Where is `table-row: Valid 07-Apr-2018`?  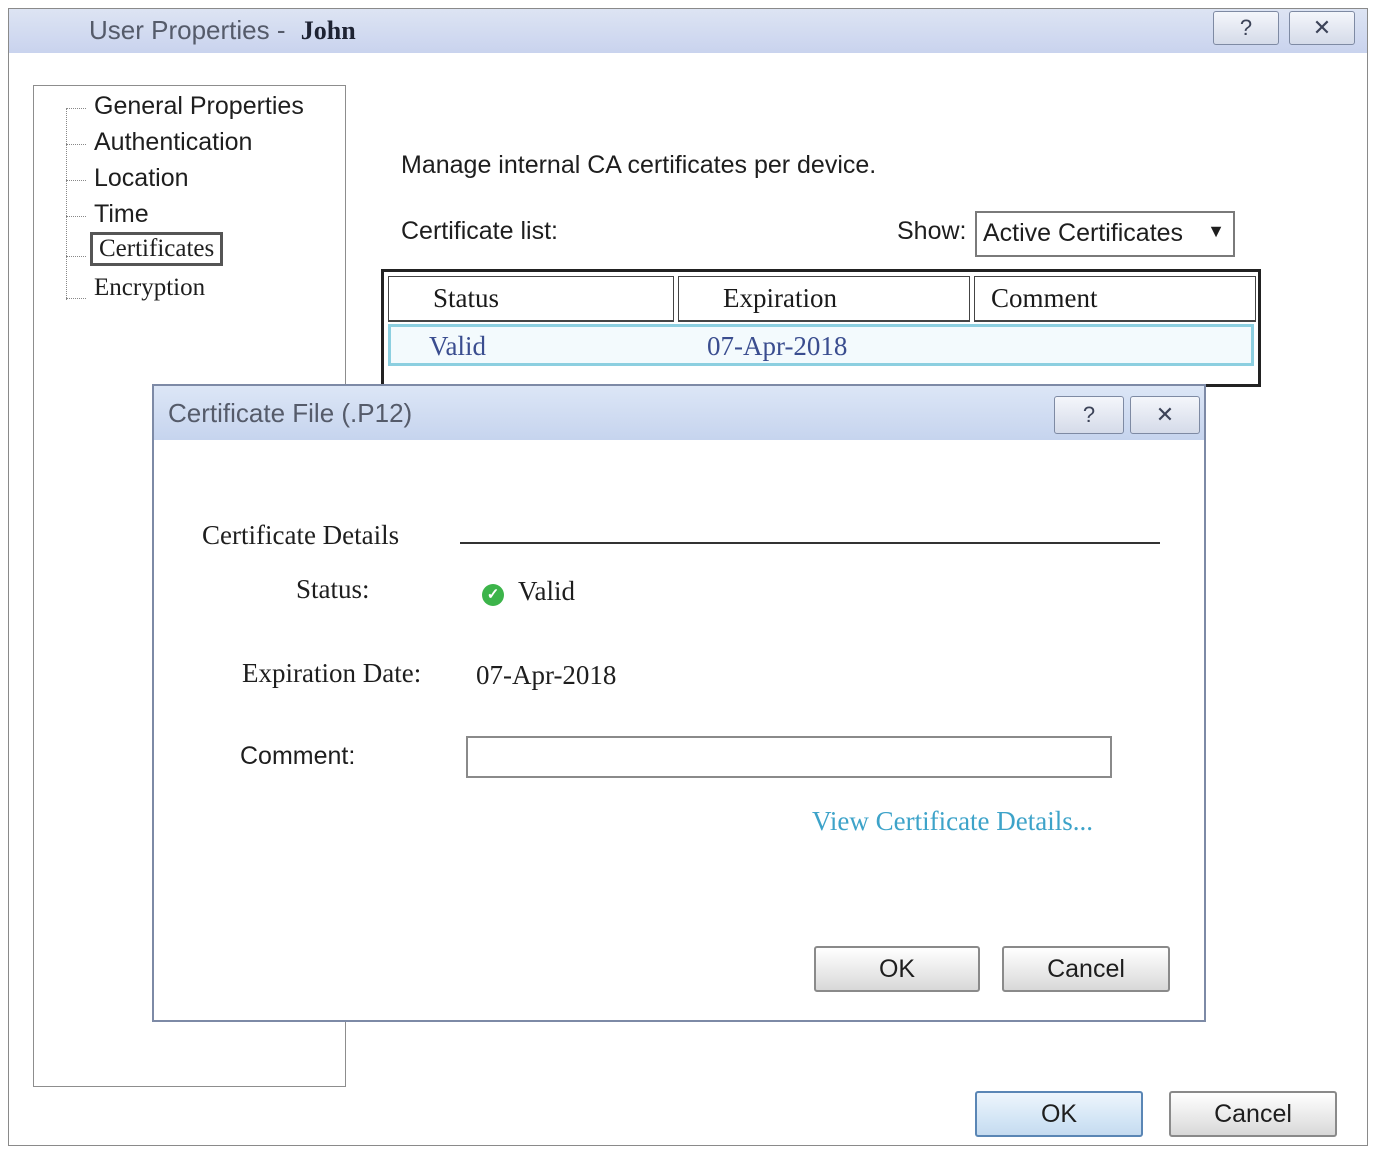 table-row: Valid 07-Apr-2018 is located at coordinates (821, 345).